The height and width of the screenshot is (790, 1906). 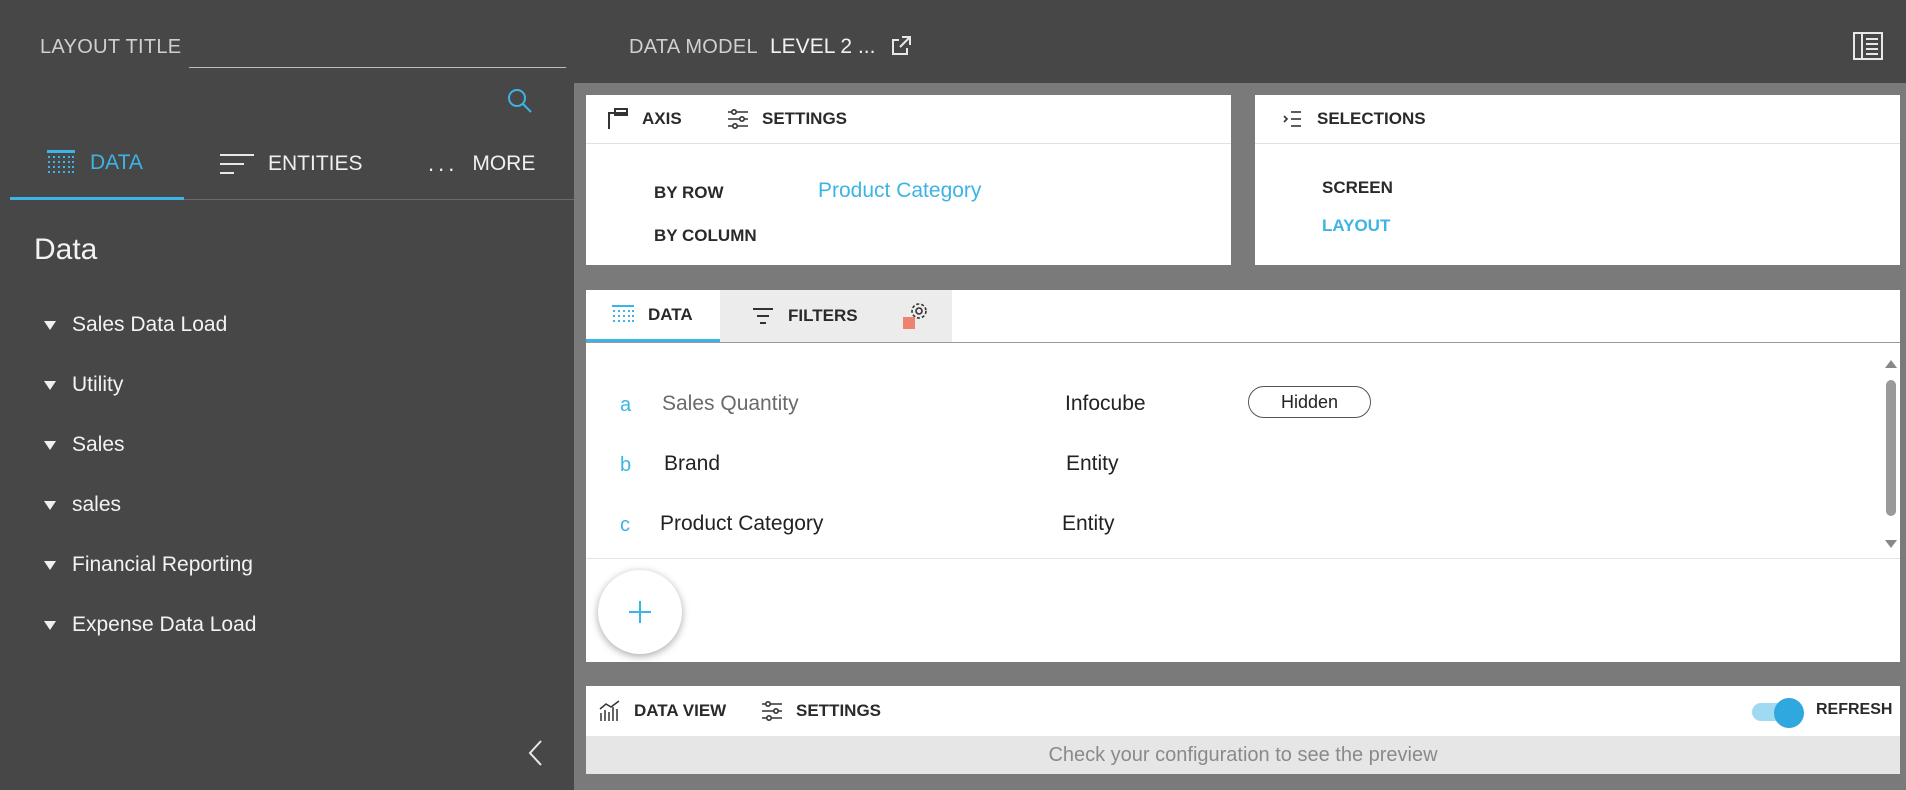 I want to click on tab-filters: FILTERS, so click(x=800, y=316).